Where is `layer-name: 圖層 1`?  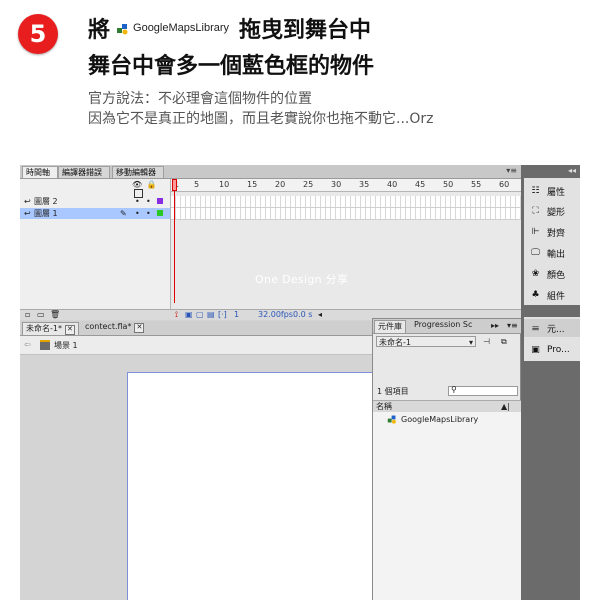 layer-name: 圖層 1 is located at coordinates (46, 213).